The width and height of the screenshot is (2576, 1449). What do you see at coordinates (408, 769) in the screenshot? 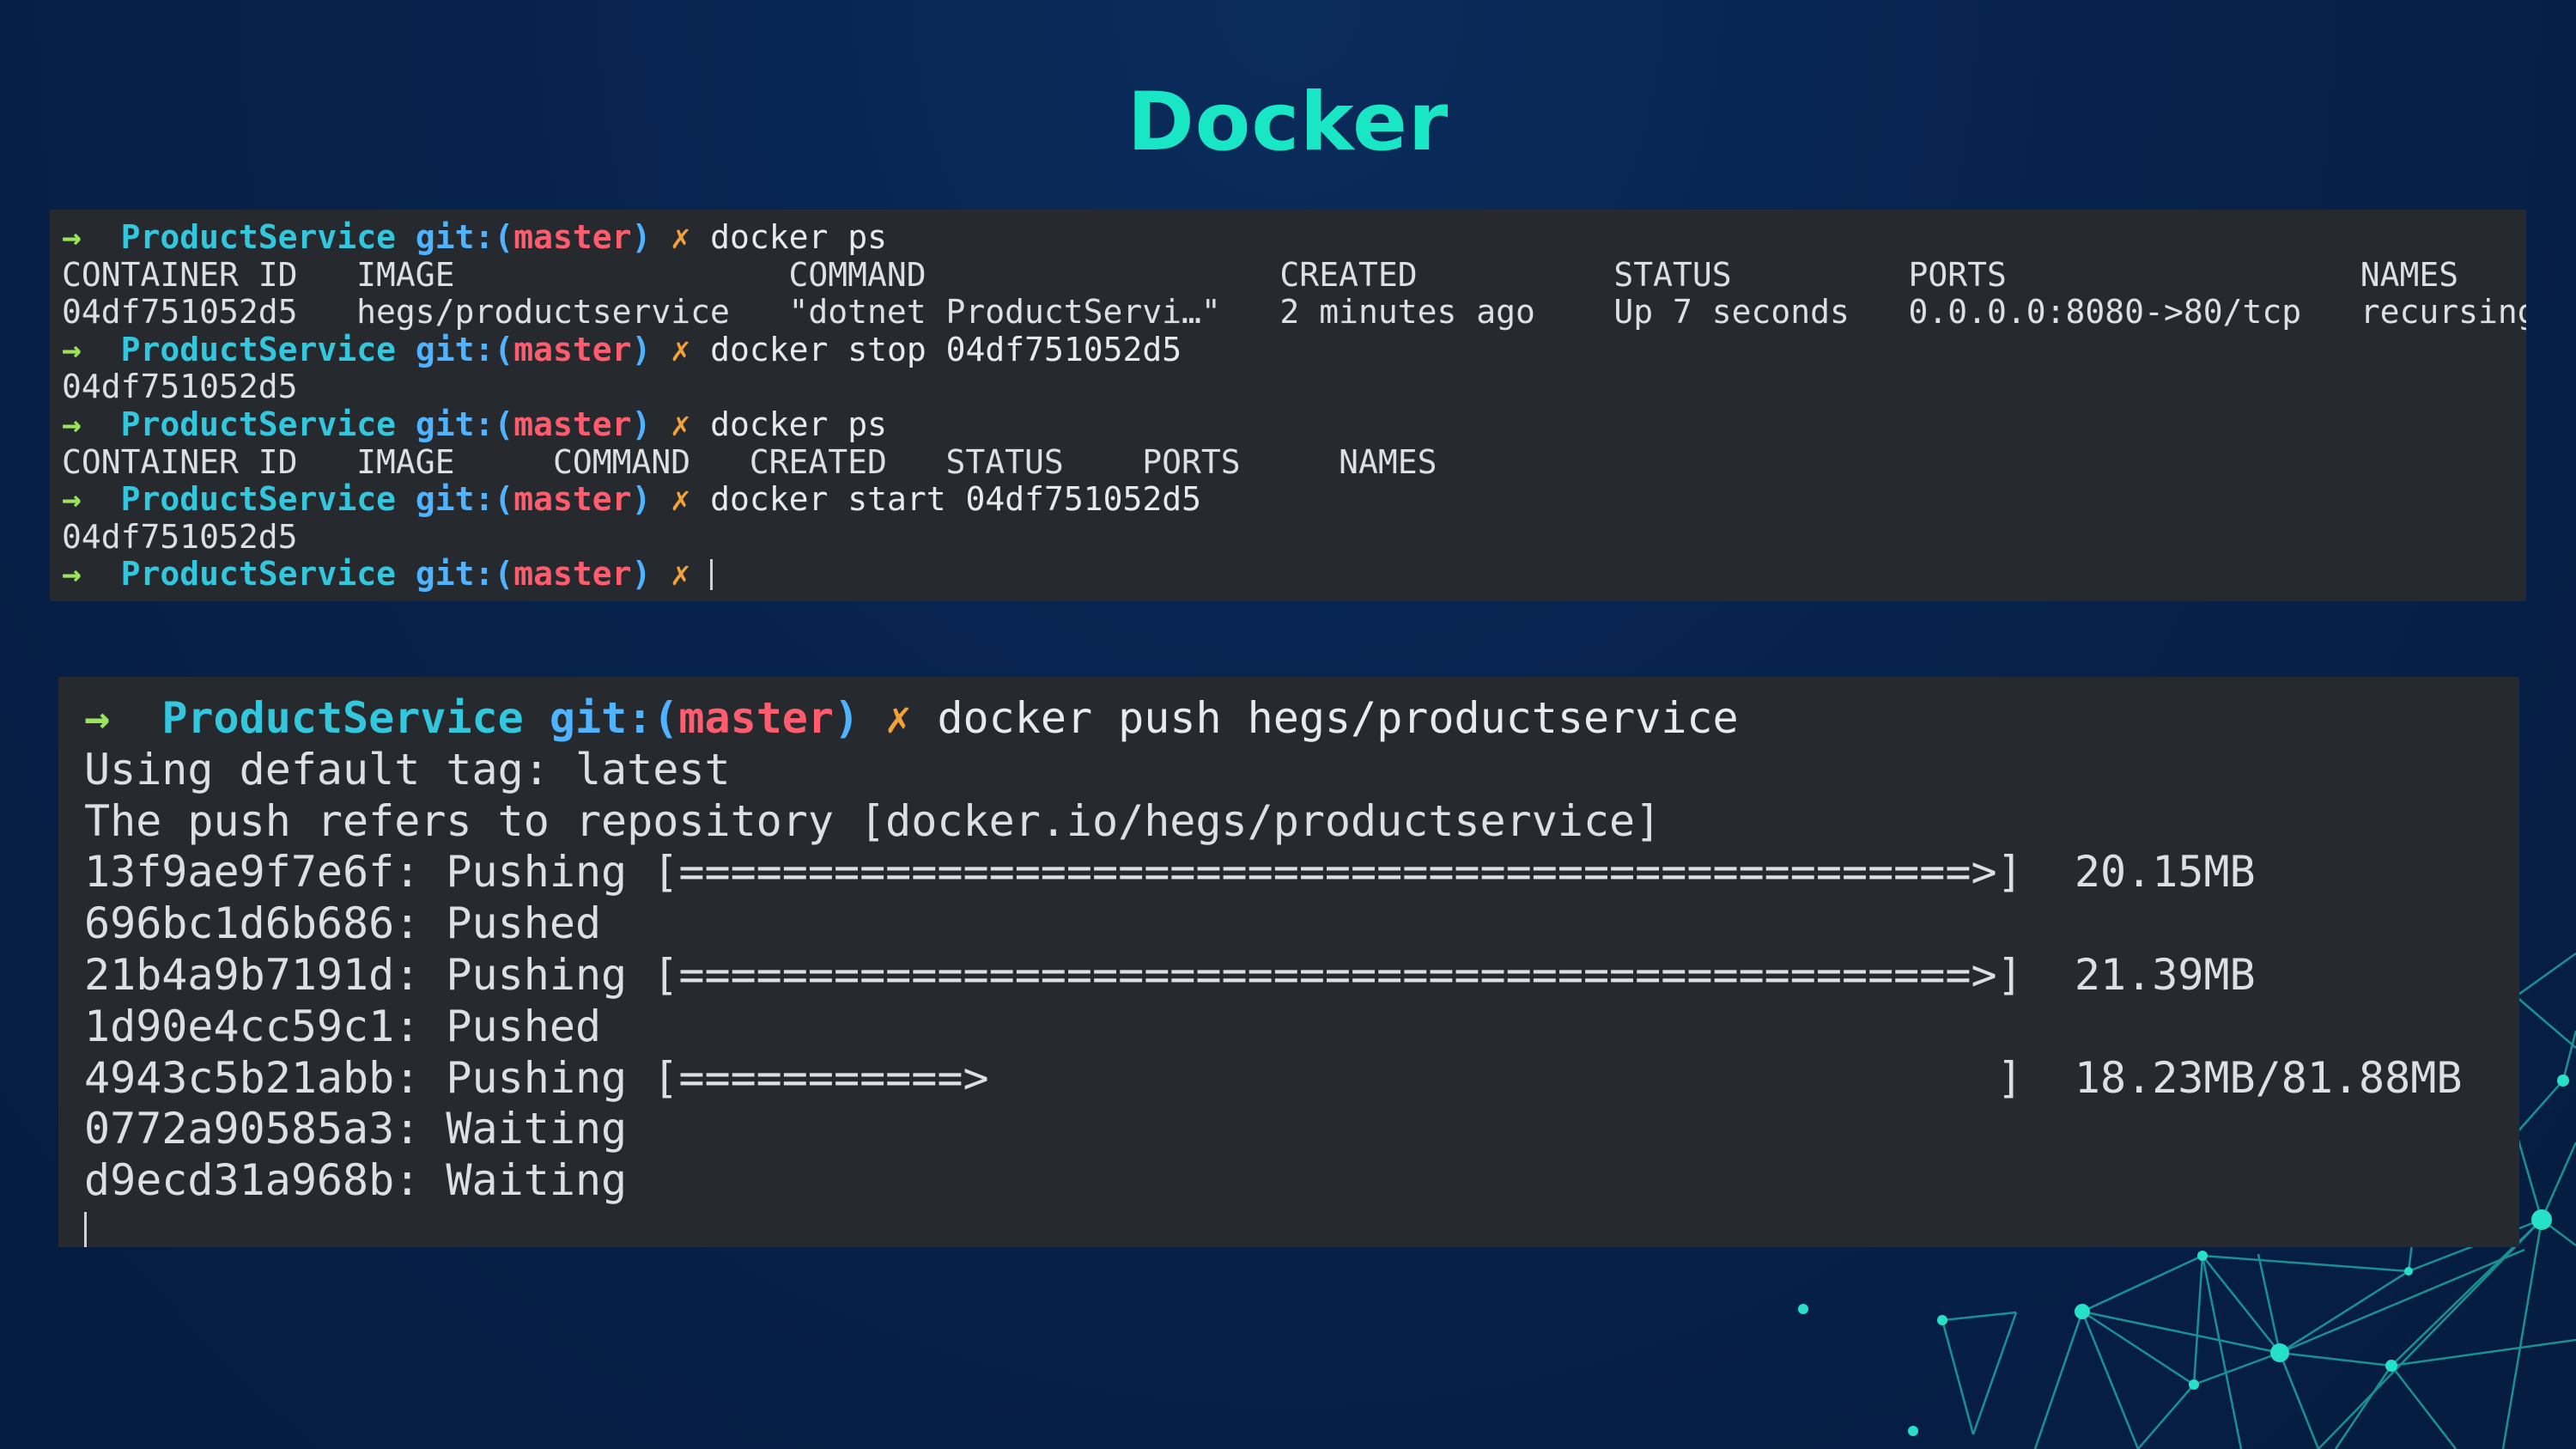
I see `output-line: Using default tag: latest` at bounding box center [408, 769].